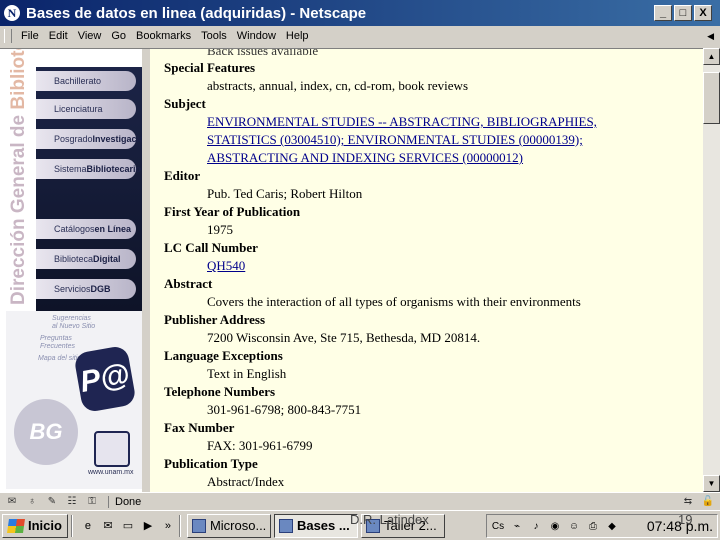  I want to click on field-value: 301-961-6798; 800-843-7751, so click(284, 409).